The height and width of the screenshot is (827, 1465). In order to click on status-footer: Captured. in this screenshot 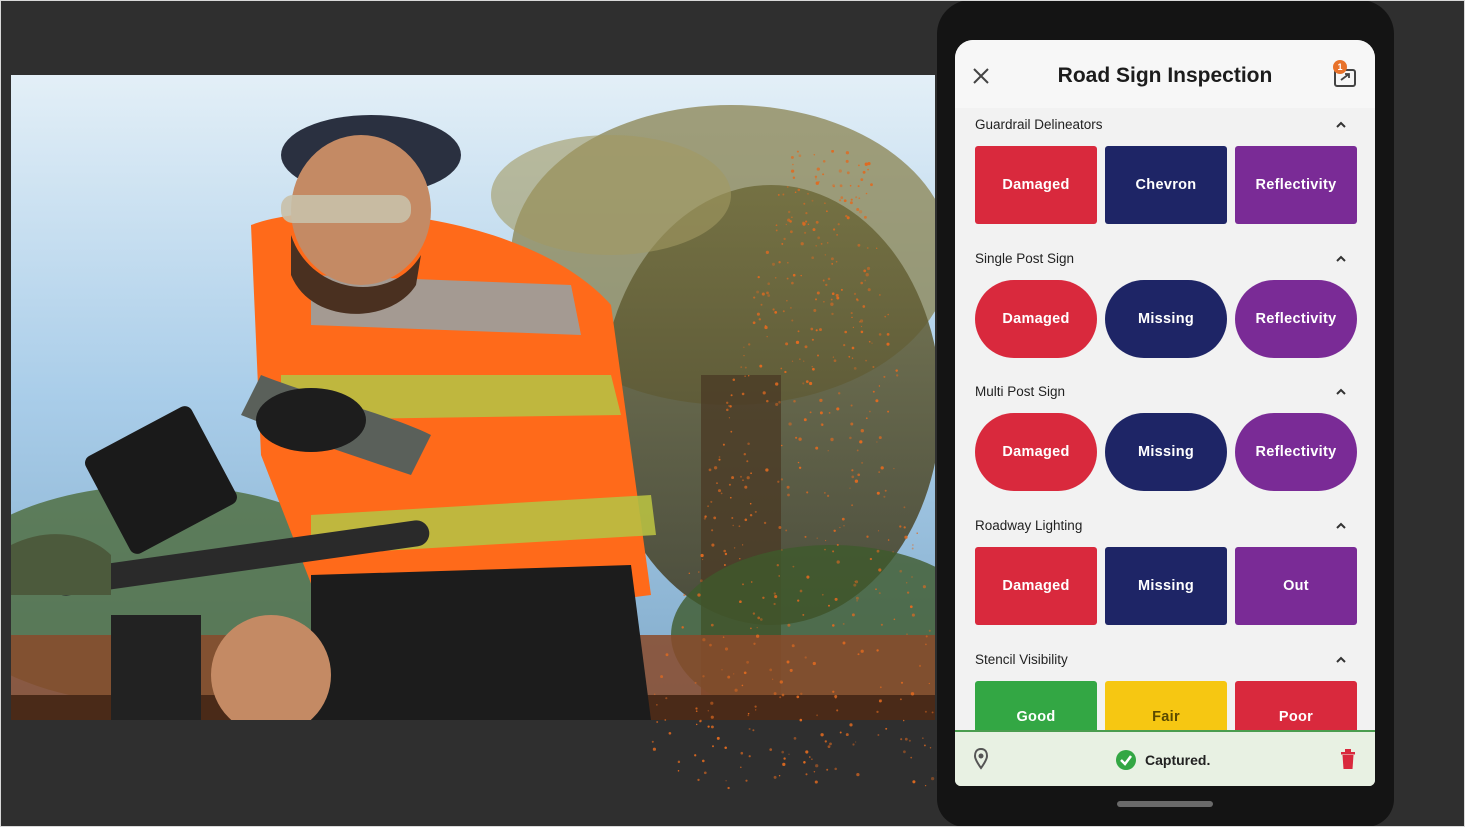, I will do `click(1165, 758)`.